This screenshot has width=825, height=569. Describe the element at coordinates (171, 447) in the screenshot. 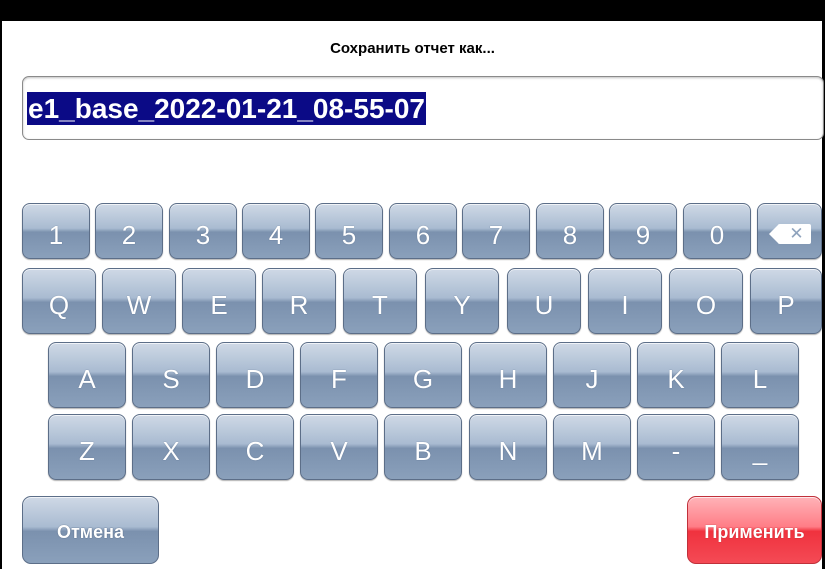

I see `key-x: X` at that location.